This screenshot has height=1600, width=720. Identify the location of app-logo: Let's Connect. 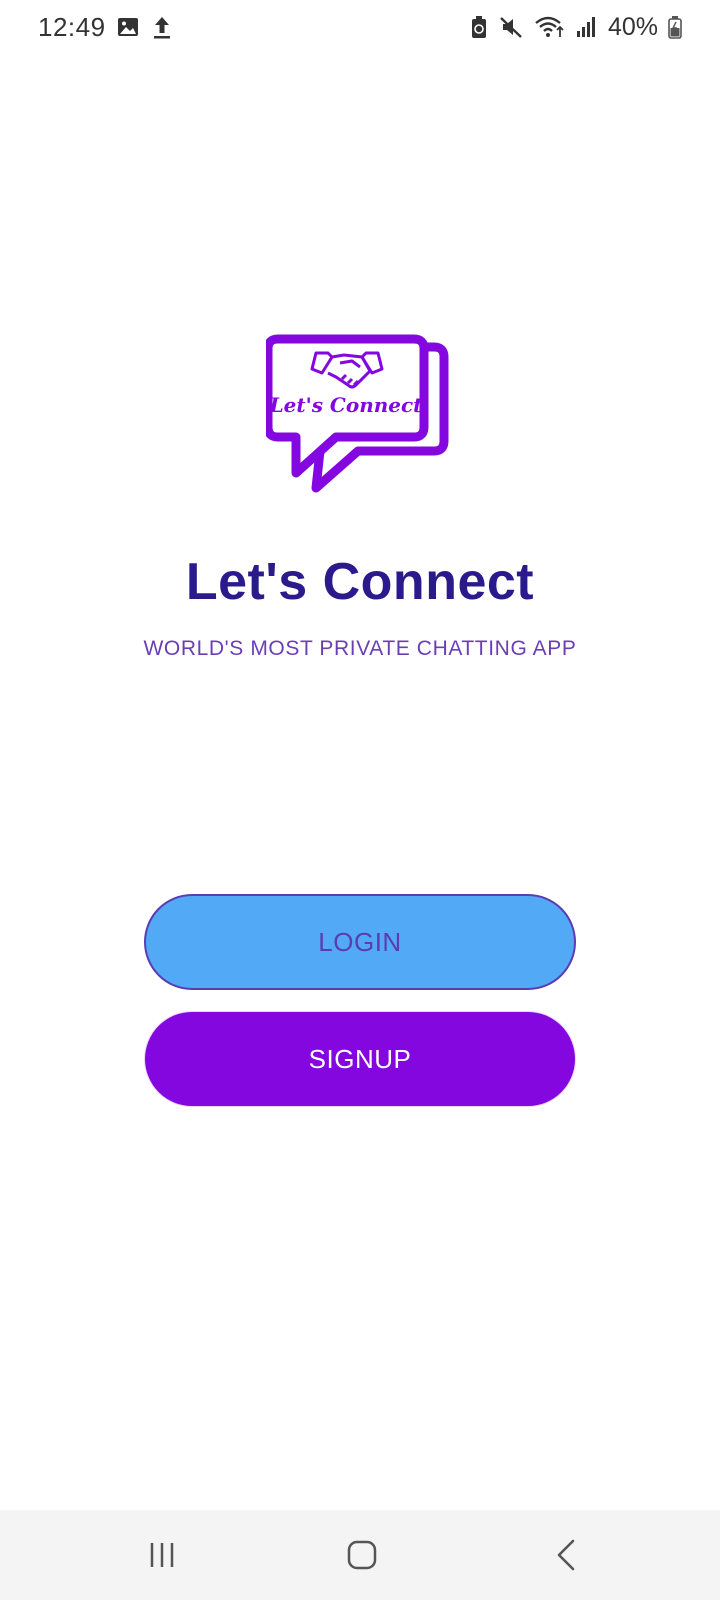
(359, 418).